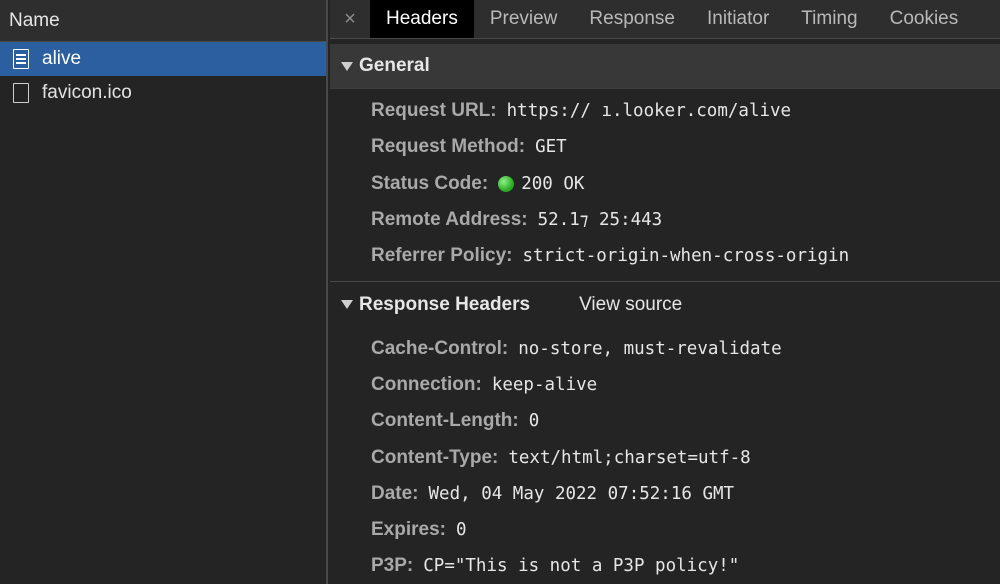  What do you see at coordinates (581, 566) in the screenshot?
I see `header-value: CP="This is not a P3P policy!"` at bounding box center [581, 566].